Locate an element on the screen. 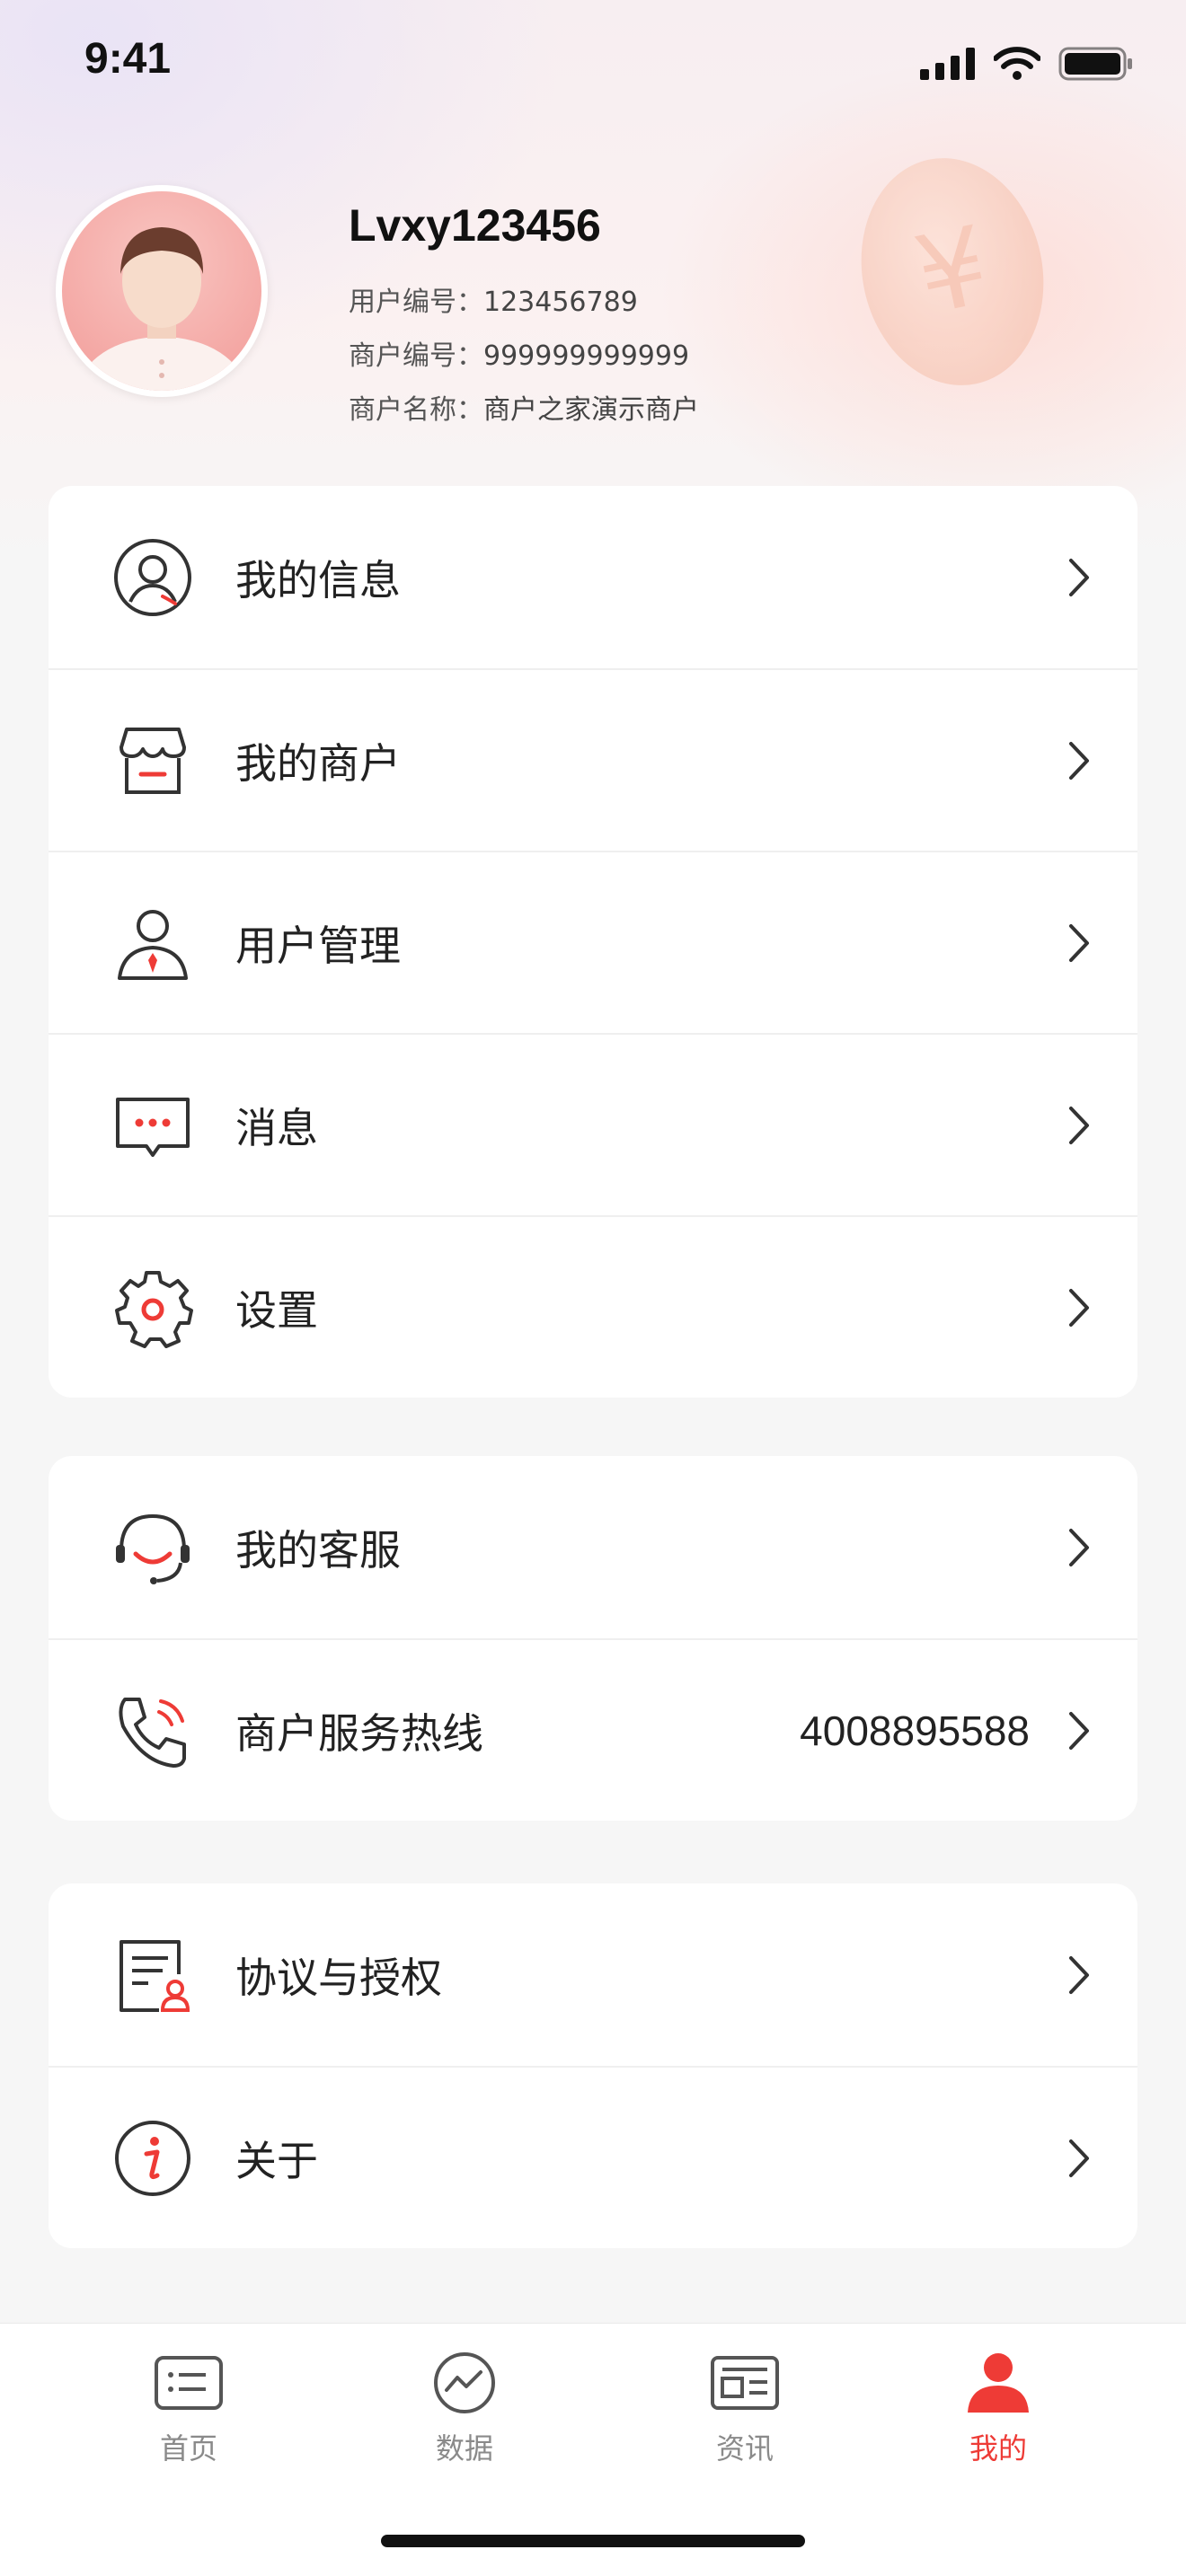  person-icon is located at coordinates (998, 2383).